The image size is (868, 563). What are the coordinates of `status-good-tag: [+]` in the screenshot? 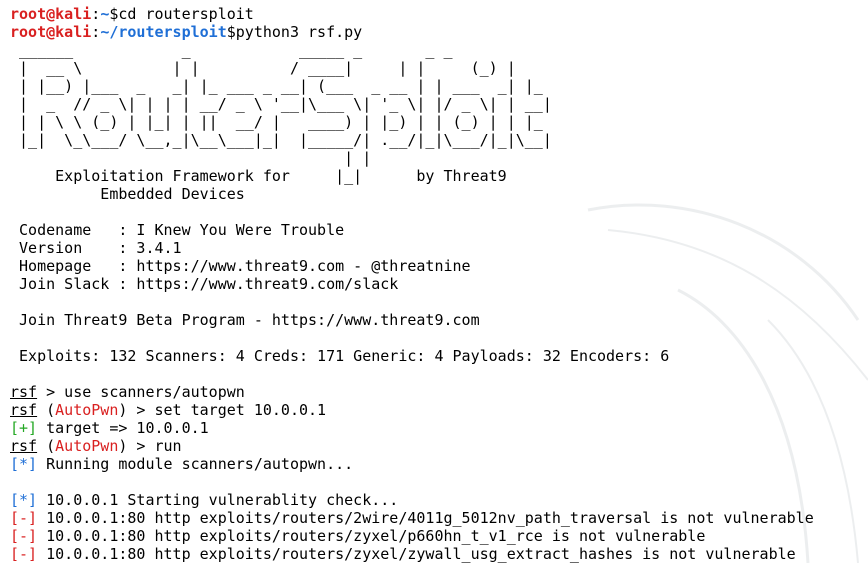 It's located at (24, 428).